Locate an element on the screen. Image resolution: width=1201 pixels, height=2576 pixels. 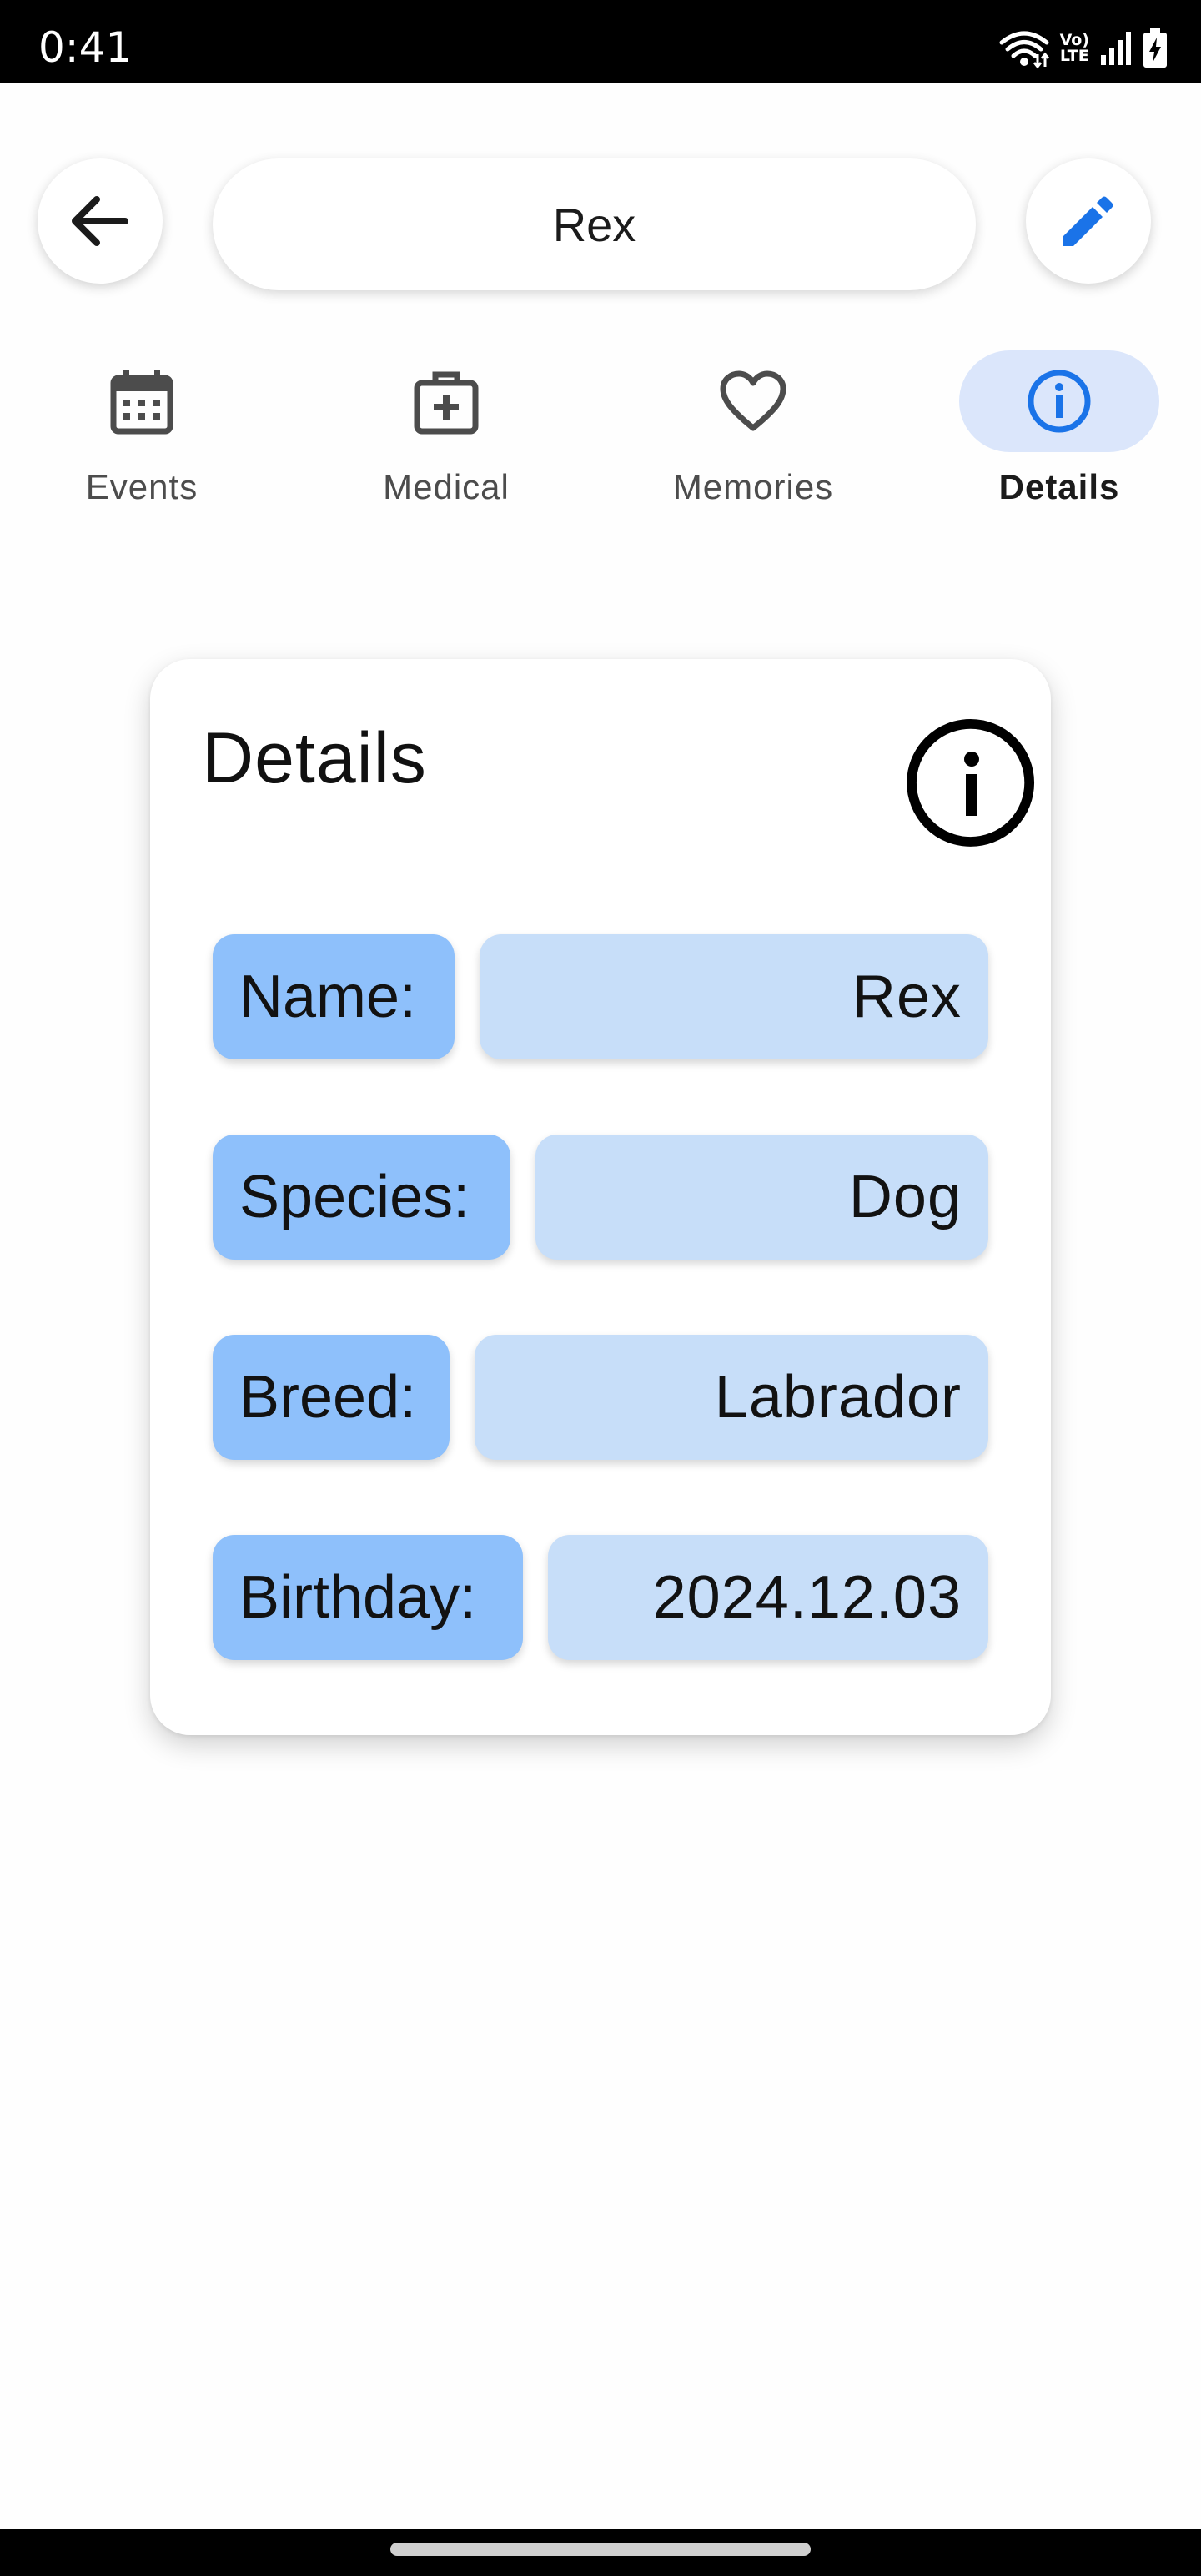
name-value: Rex is located at coordinates (734, 996).